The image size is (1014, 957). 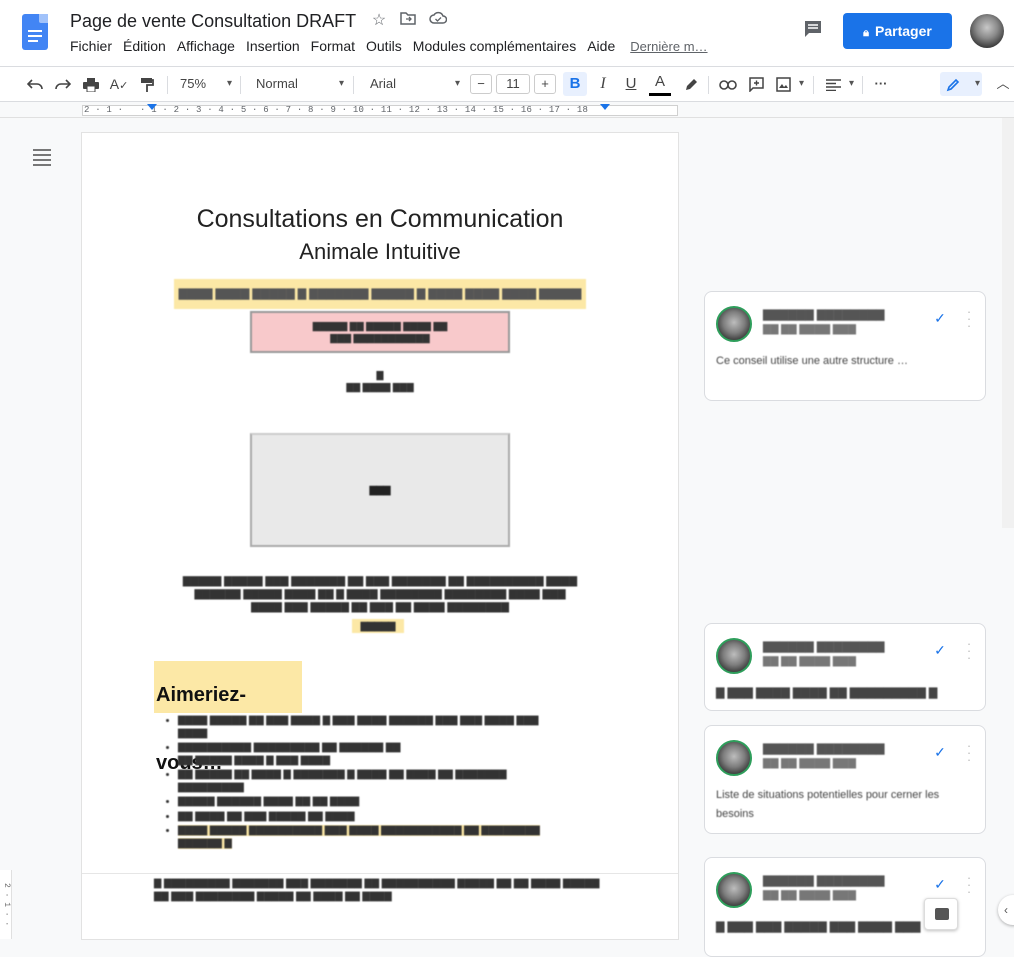 I want to click on formatting-toolbar: A✓ 75% Normal Arial − 11 + B I U A ··· ︿, so click(x=507, y=84).